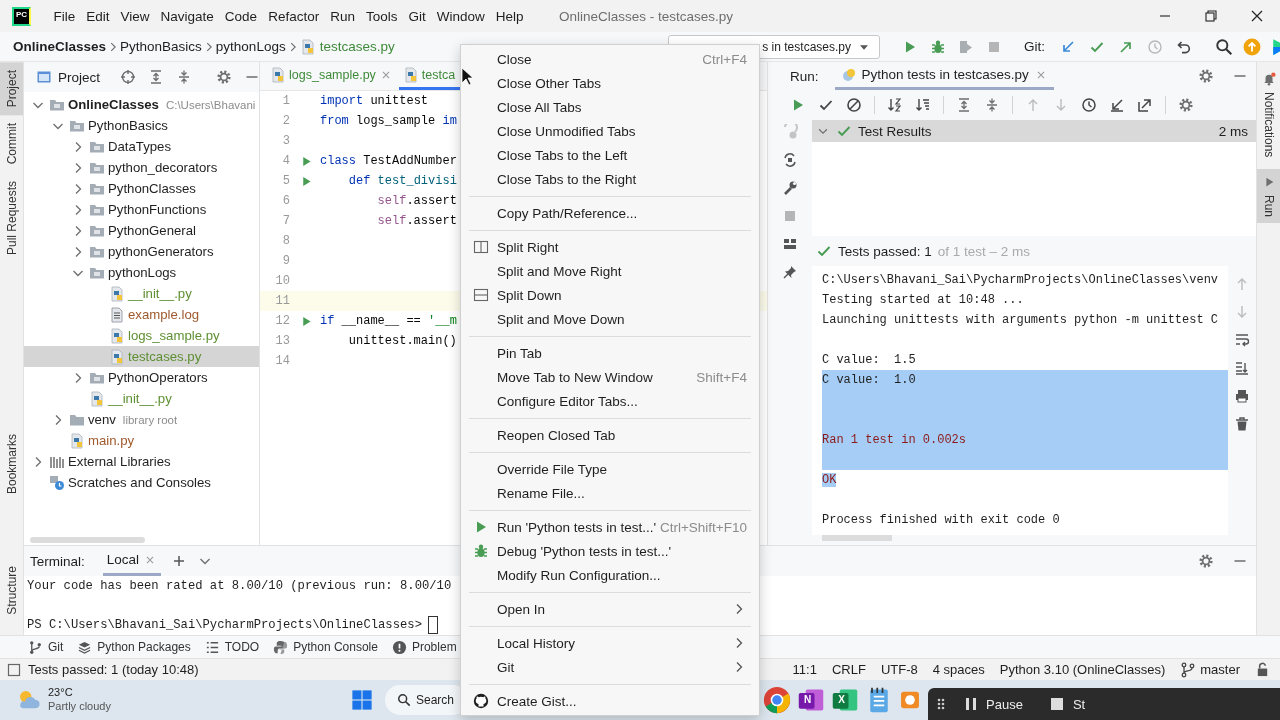 The height and width of the screenshot is (720, 1280). Describe the element at coordinates (286, 101) in the screenshot. I see `line-number: 1` at that location.